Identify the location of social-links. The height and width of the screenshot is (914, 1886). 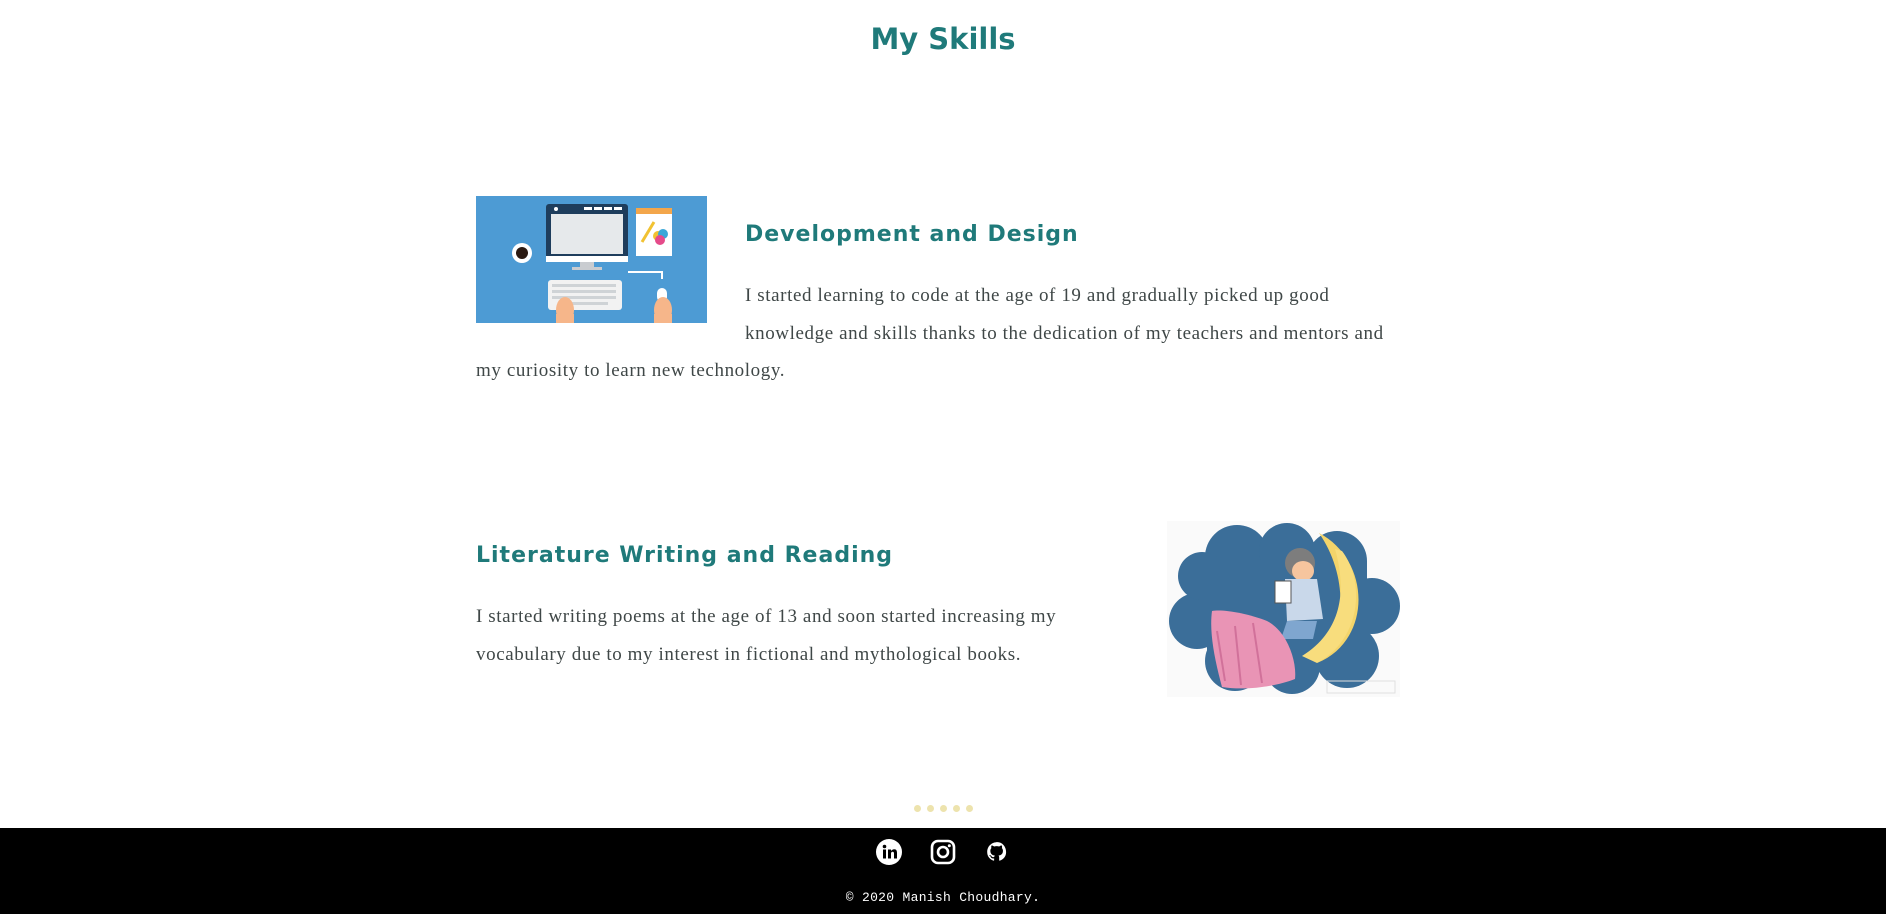
(943, 852).